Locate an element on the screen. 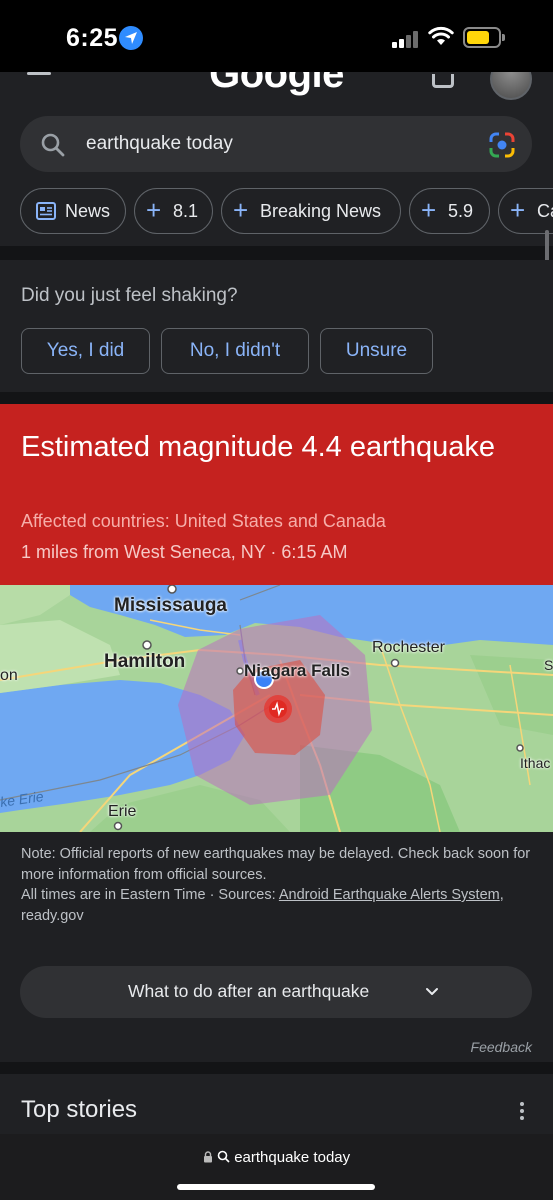  chevron-down-icon is located at coordinates (432, 991).